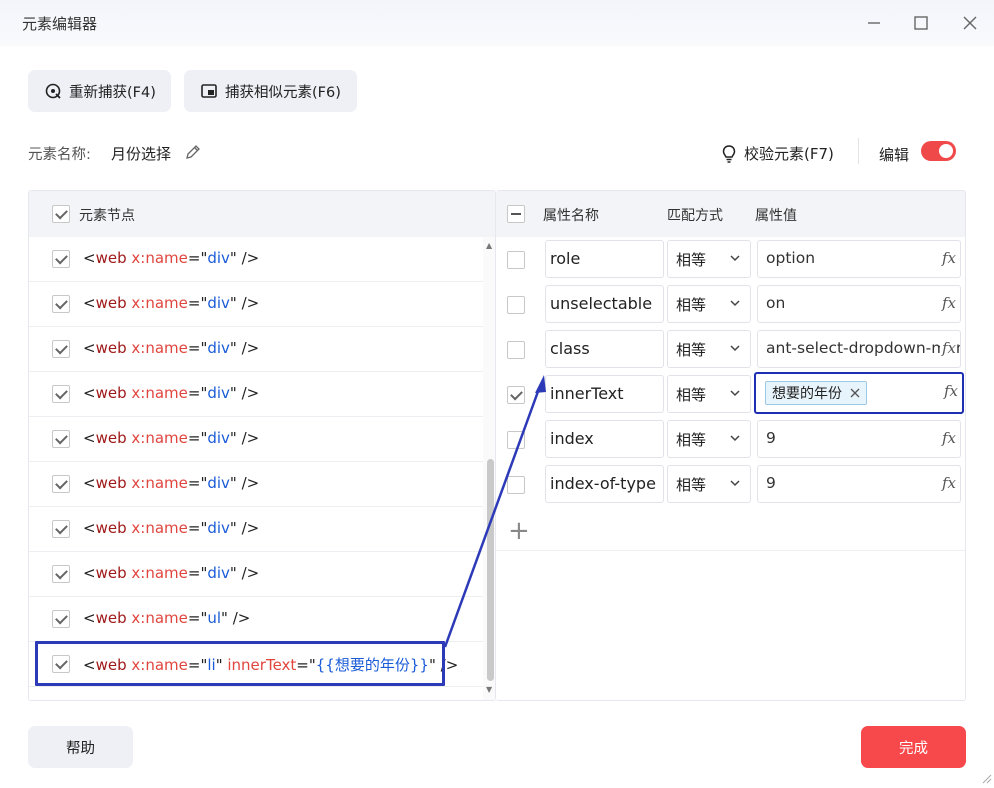 The image size is (994, 788). I want to click on col-attr-value: 属性值, so click(776, 216).